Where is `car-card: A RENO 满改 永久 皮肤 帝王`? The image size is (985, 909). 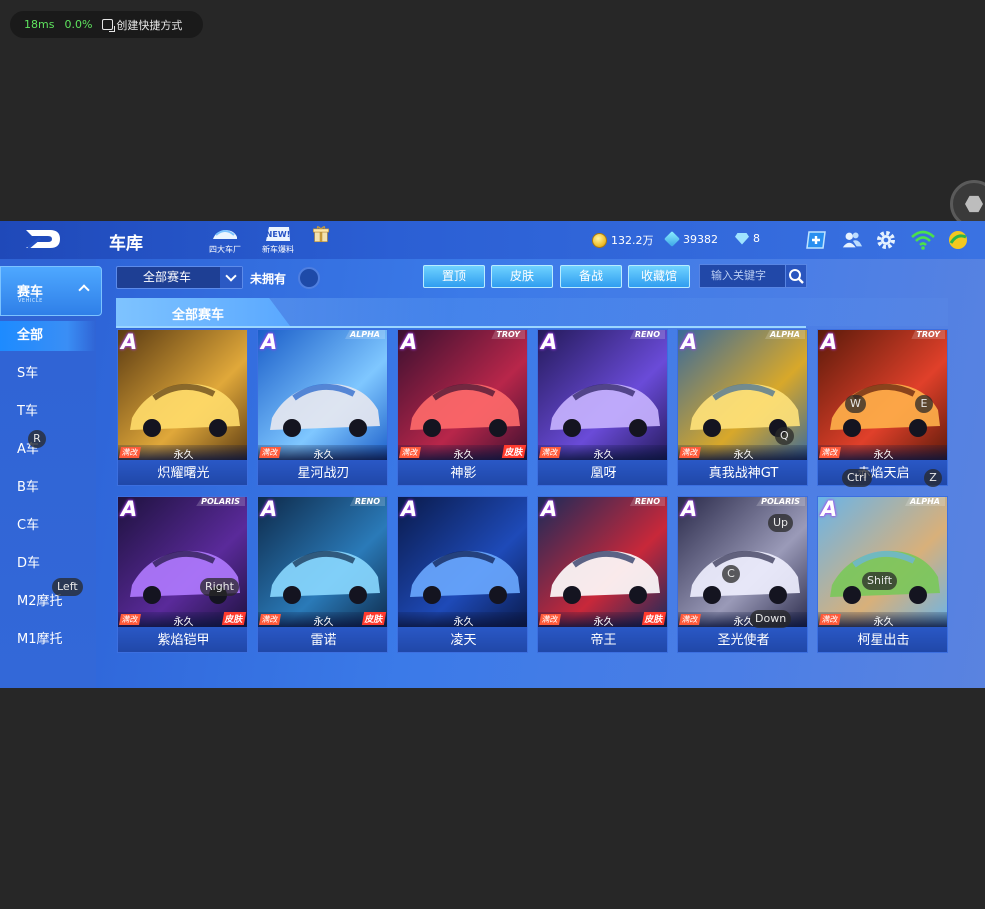 car-card: A RENO 满改 永久 皮肤 帝王 is located at coordinates (602, 574).